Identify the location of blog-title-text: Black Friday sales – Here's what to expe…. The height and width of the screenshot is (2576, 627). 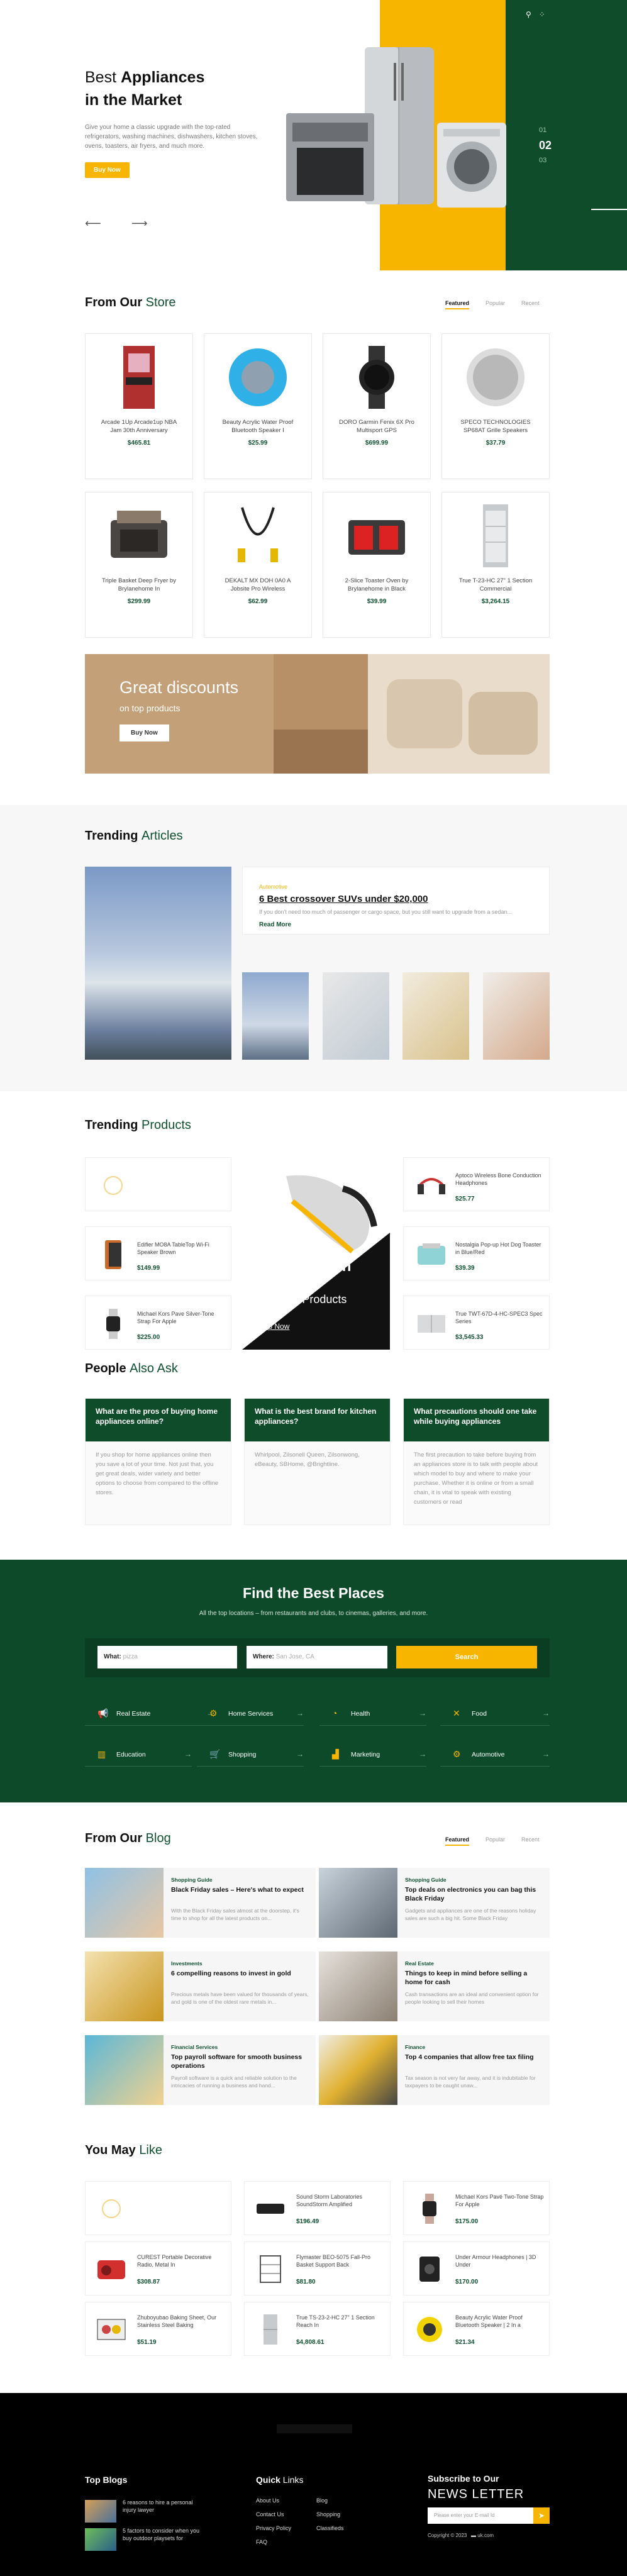
(240, 1889).